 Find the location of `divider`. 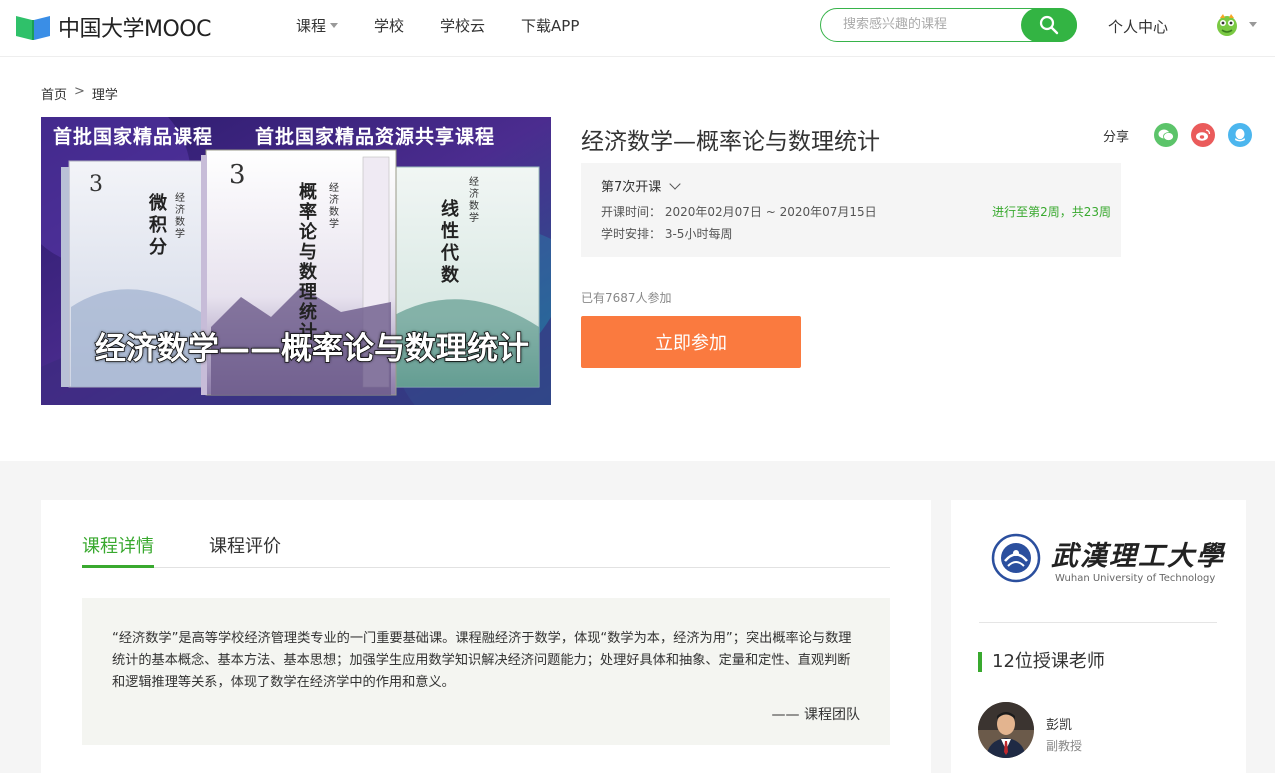

divider is located at coordinates (1098, 622).